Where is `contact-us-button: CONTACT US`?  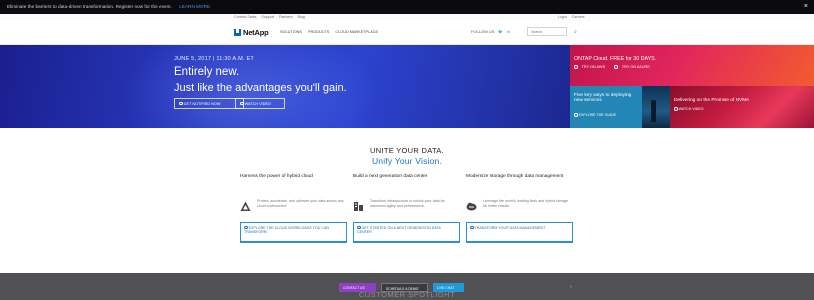
contact-us-button: CONTACT US is located at coordinates (357, 287).